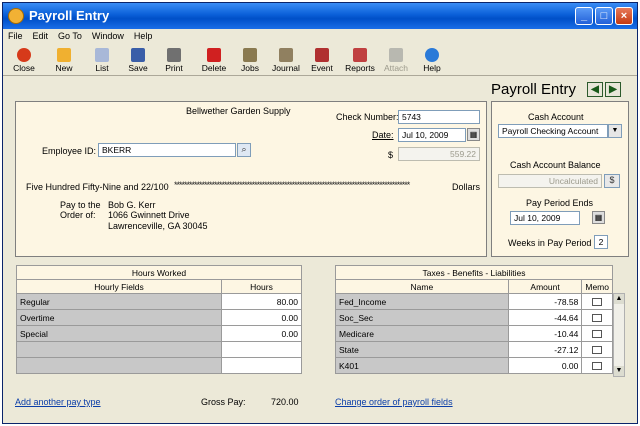 This screenshot has height=426, width=640. What do you see at coordinates (97, 187) in the screenshot?
I see `amount-in-words: Five Hundred Fifty-Nine and 22/100` at bounding box center [97, 187].